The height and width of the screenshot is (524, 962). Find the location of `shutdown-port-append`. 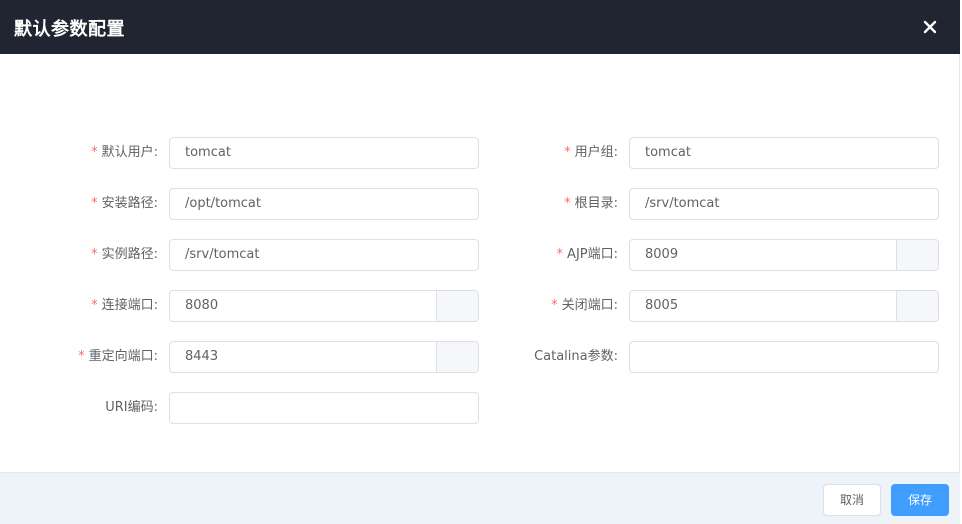

shutdown-port-append is located at coordinates (917, 306).